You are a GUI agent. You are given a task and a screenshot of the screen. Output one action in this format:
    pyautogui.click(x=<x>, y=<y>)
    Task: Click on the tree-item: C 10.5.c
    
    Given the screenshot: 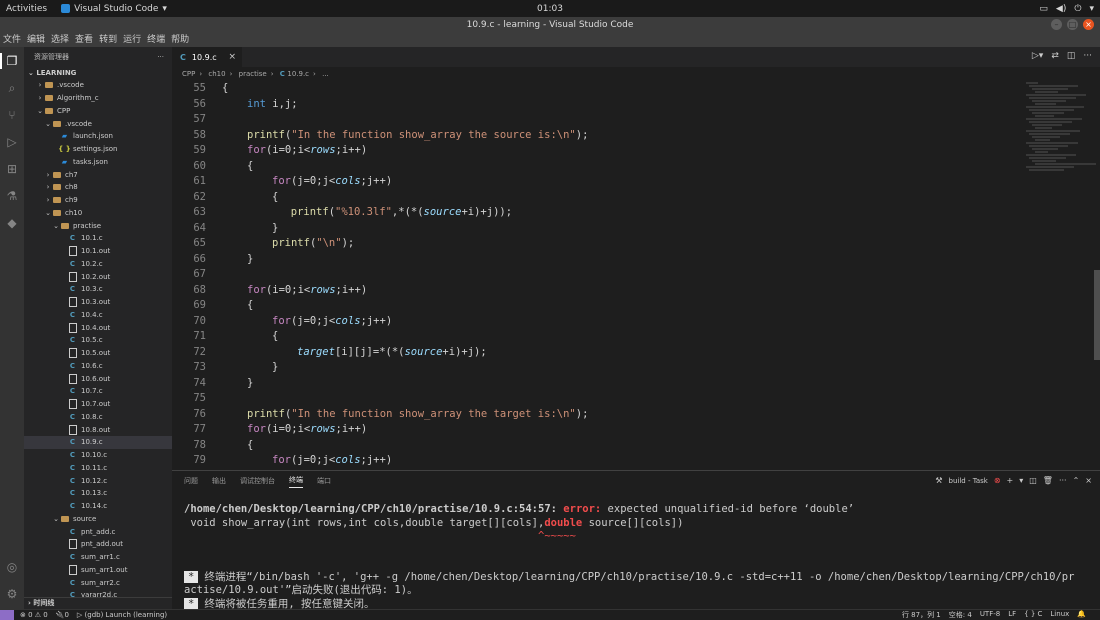 What is the action you would take?
    pyautogui.click(x=98, y=340)
    